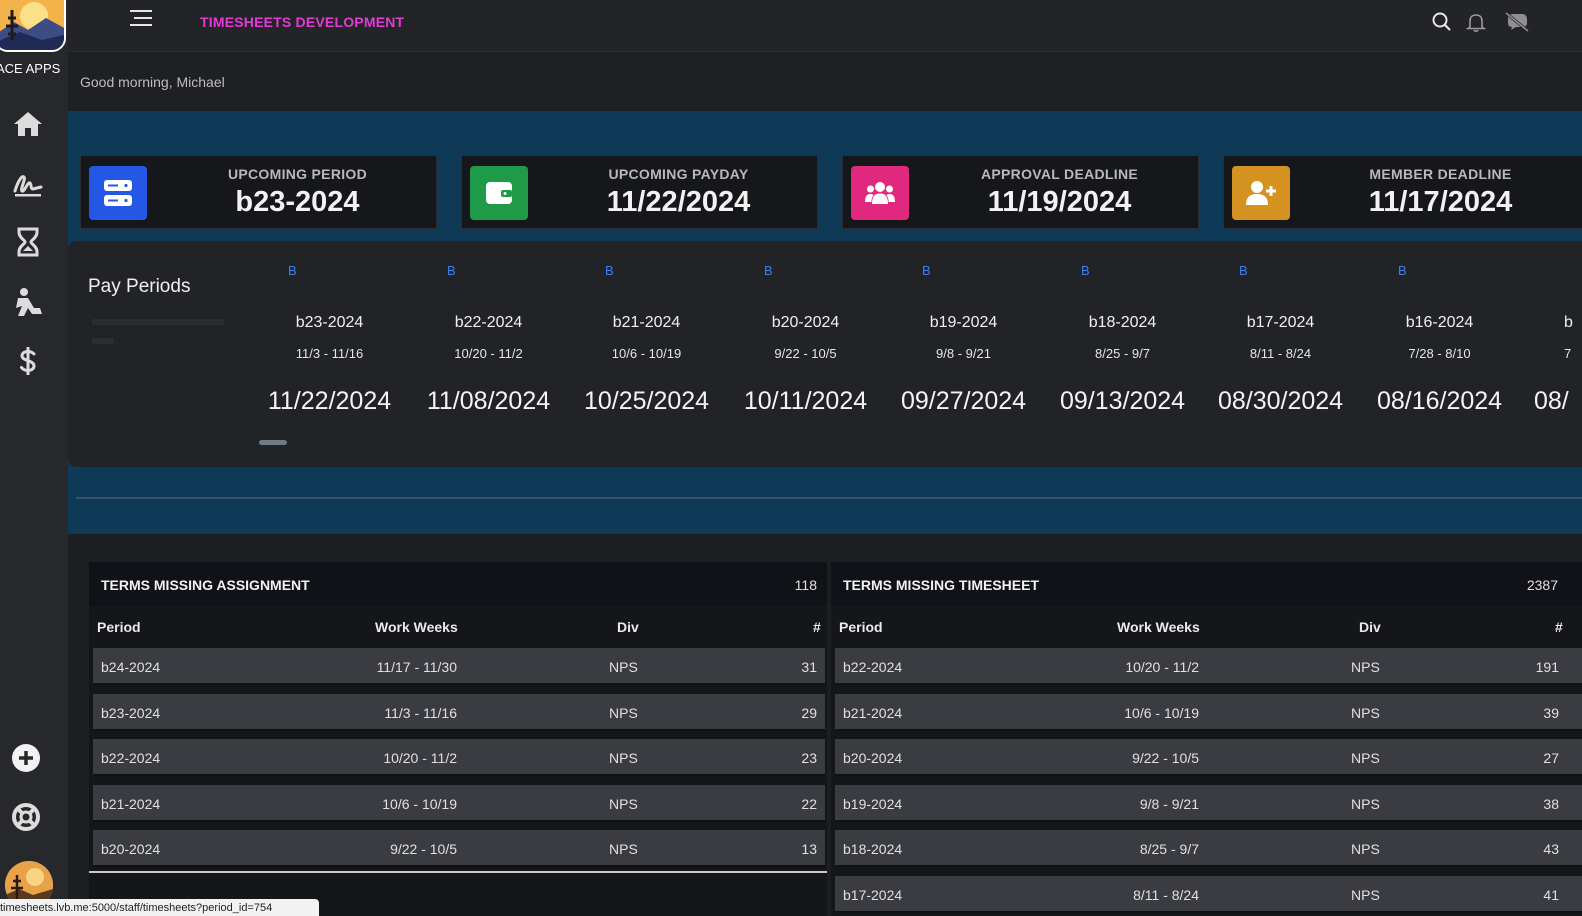  I want to click on cell-period: b18-2024, so click(873, 849).